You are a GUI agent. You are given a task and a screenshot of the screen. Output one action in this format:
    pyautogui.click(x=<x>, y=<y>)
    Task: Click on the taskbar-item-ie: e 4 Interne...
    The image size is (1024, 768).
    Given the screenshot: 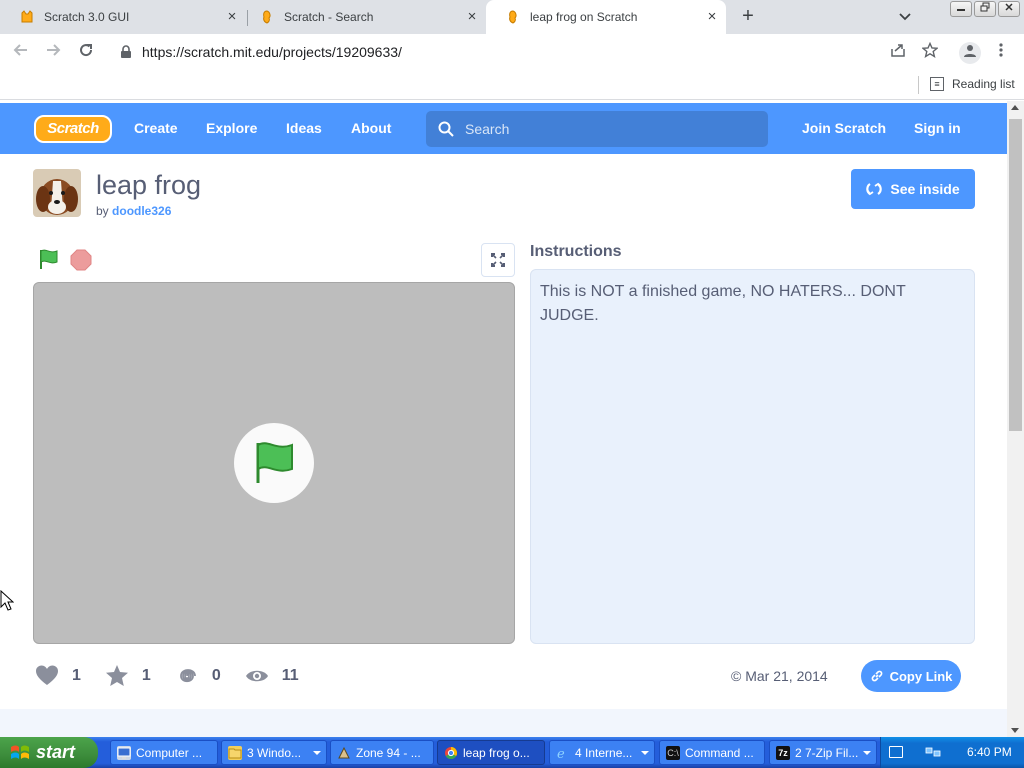 What is the action you would take?
    pyautogui.click(x=602, y=752)
    